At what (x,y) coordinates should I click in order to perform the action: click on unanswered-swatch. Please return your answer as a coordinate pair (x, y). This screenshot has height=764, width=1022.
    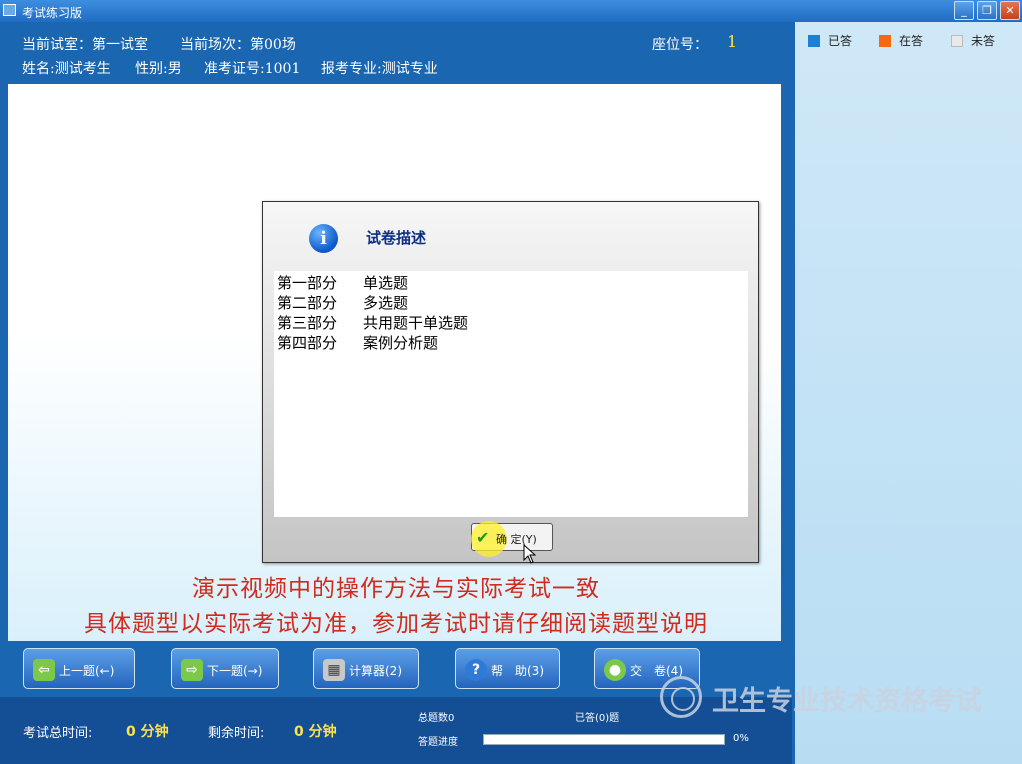
    Looking at the image, I should click on (957, 41).